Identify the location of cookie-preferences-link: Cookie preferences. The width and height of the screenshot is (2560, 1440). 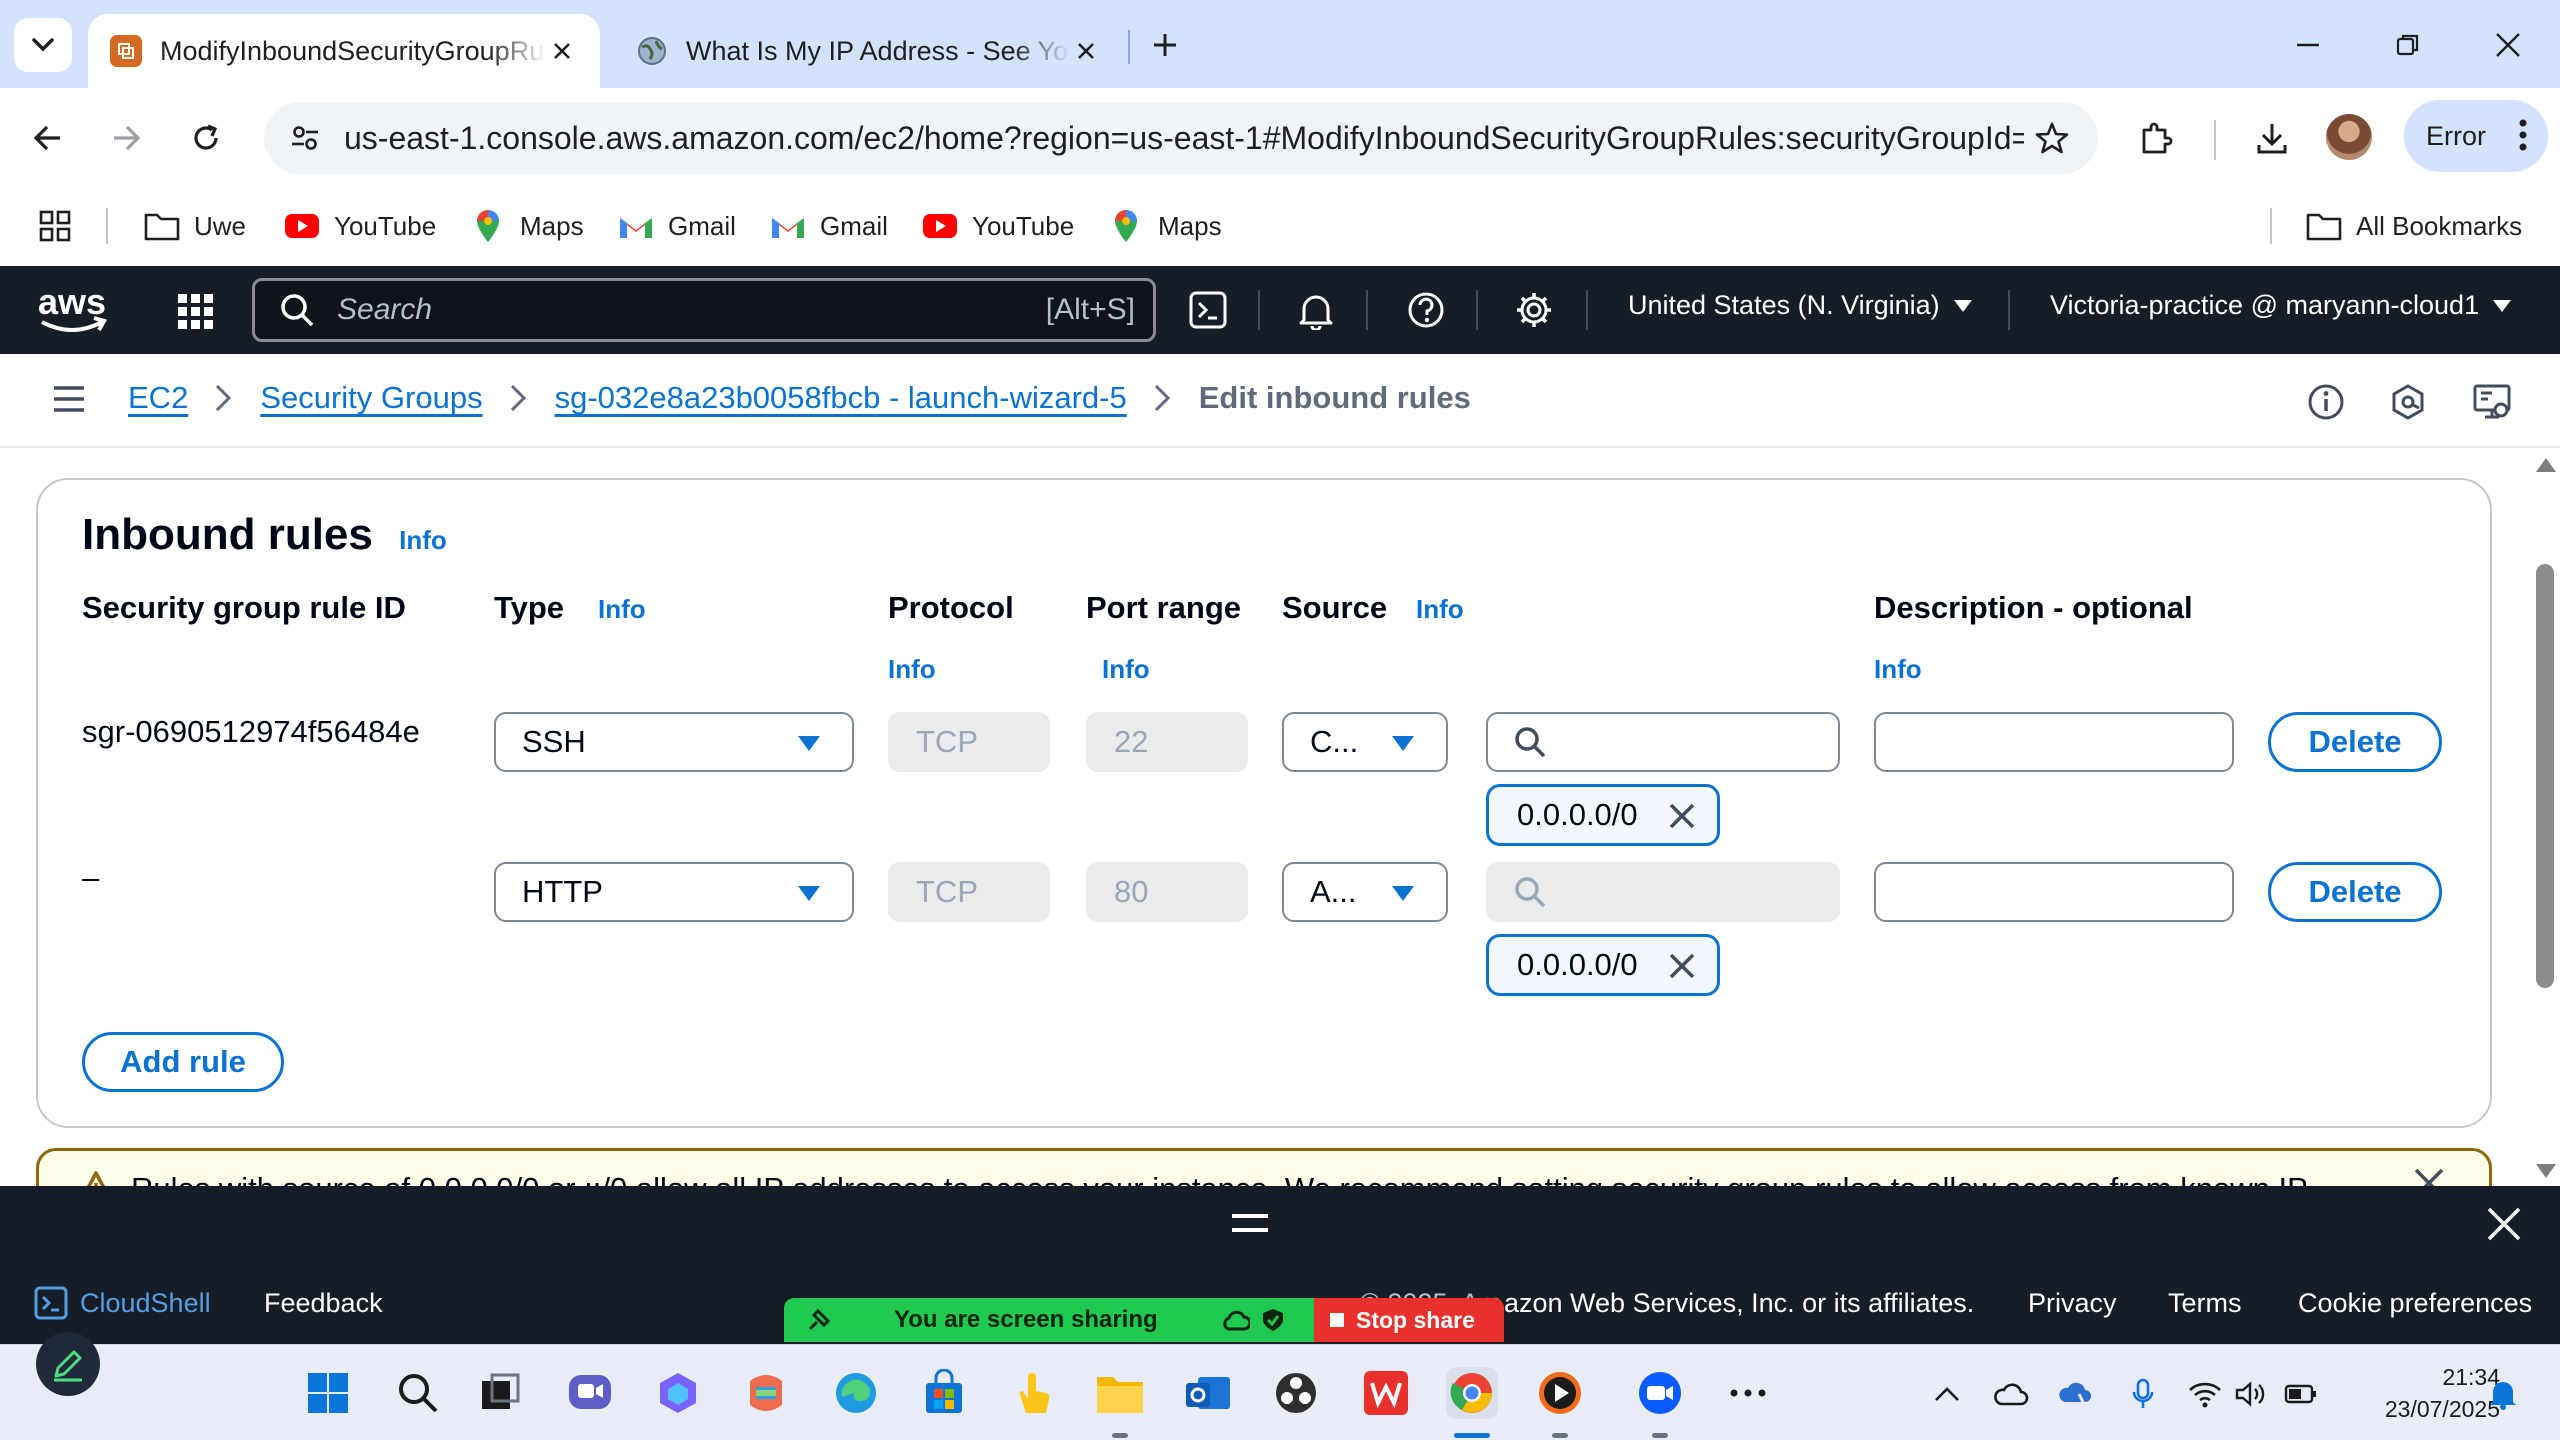
(2415, 1303).